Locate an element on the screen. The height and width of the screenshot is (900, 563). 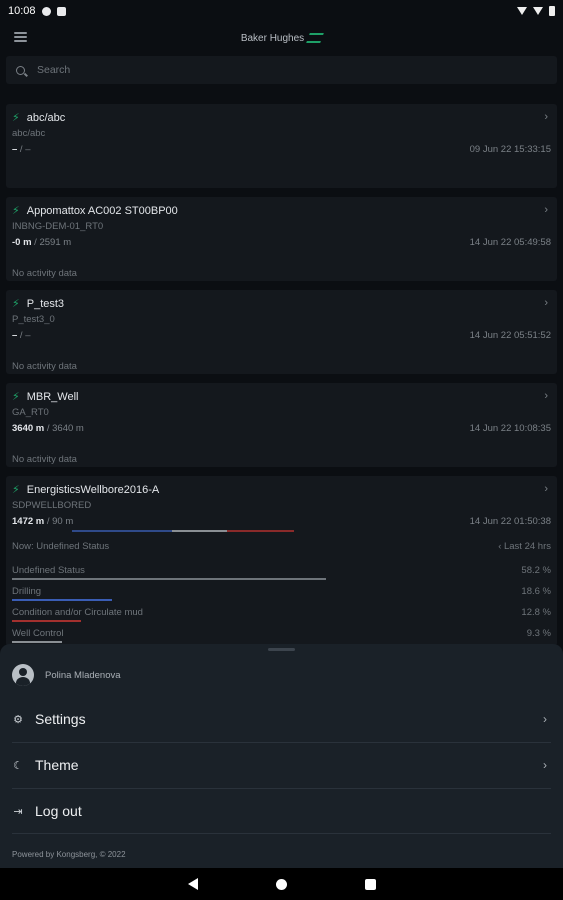
activity-stat-label: Undefined Status is located at coordinates (48, 570).